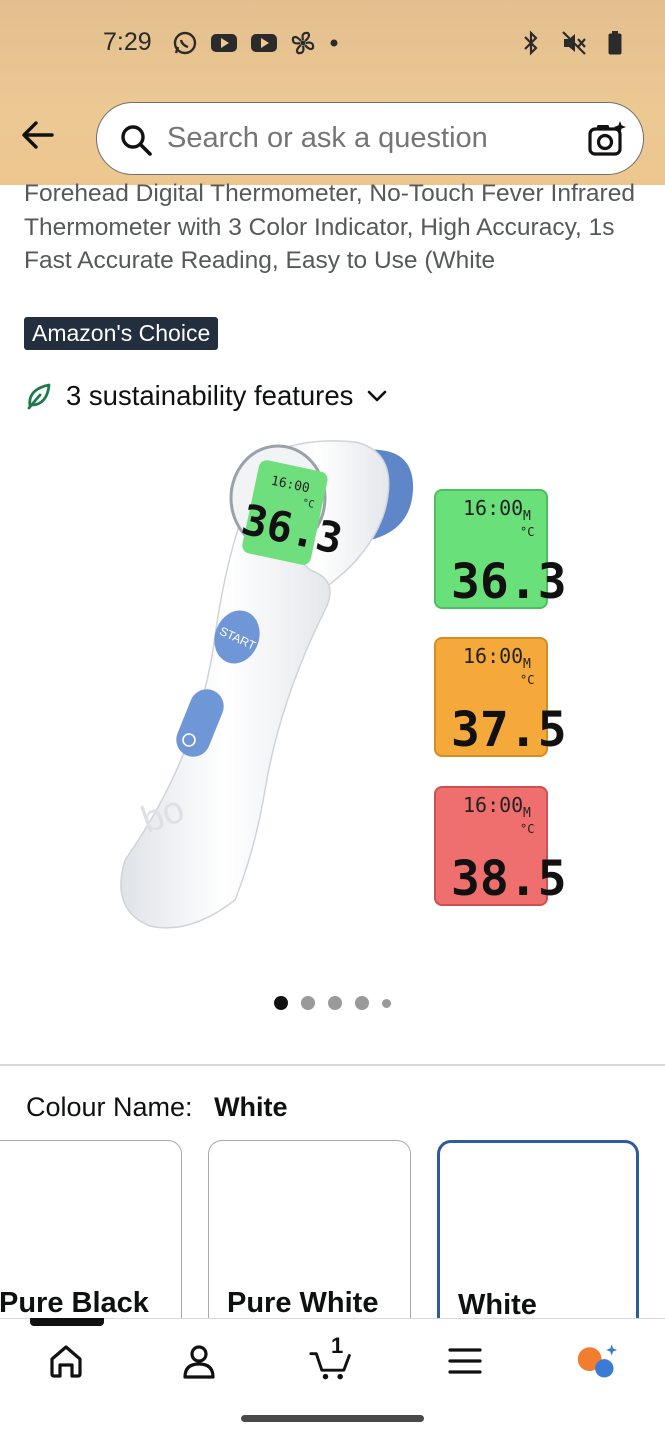 The height and width of the screenshot is (1440, 665). I want to click on mute-icon, so click(574, 43).